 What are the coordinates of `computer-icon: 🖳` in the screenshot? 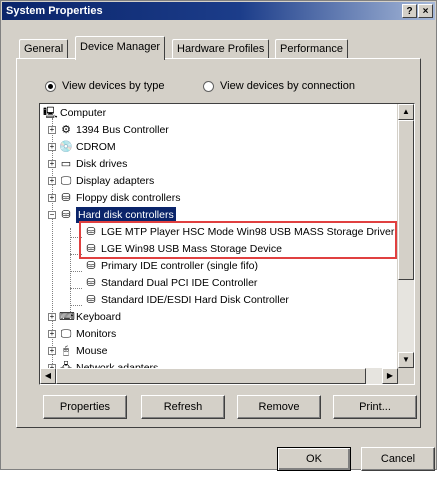 It's located at (50, 113).